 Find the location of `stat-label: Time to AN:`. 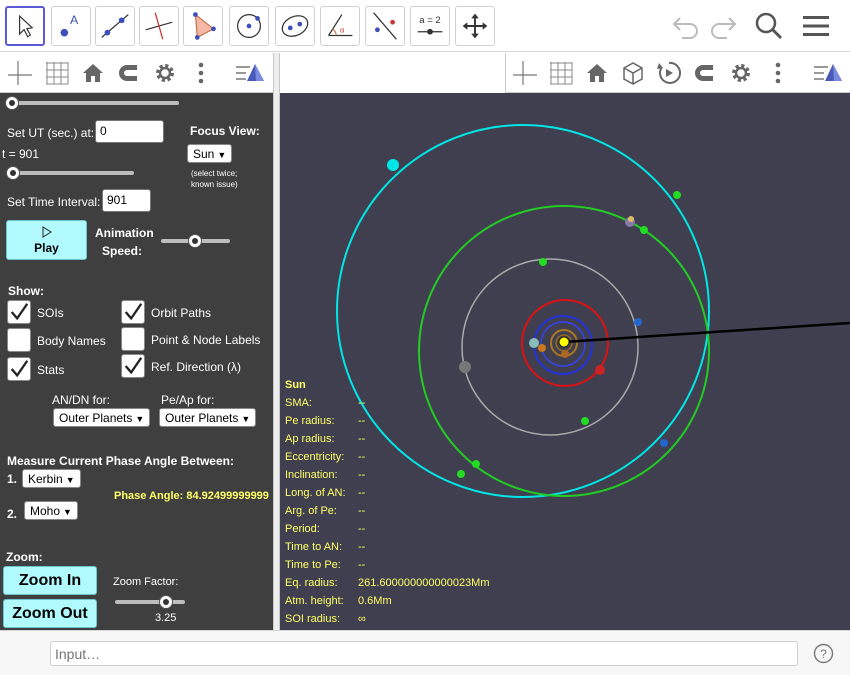

stat-label: Time to AN: is located at coordinates (314, 547).